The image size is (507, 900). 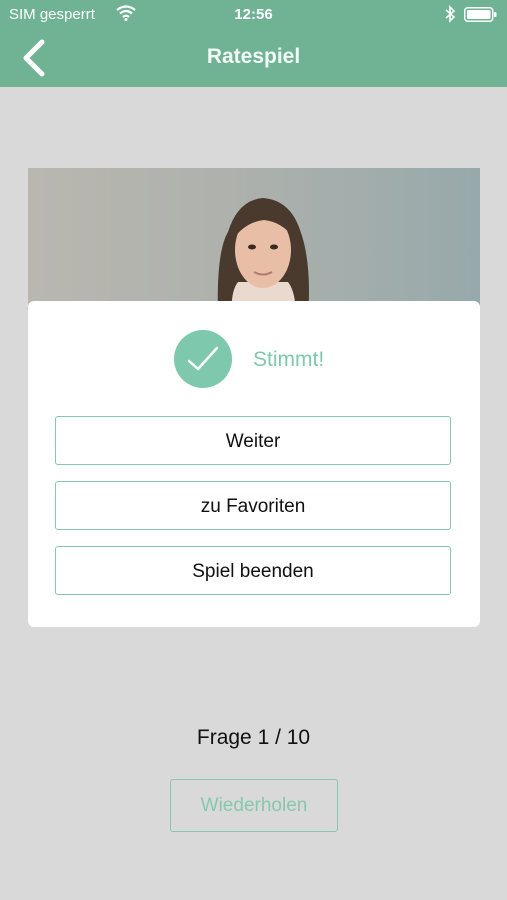 I want to click on add-to-favorites-button: zu Favoriten, so click(x=253, y=505).